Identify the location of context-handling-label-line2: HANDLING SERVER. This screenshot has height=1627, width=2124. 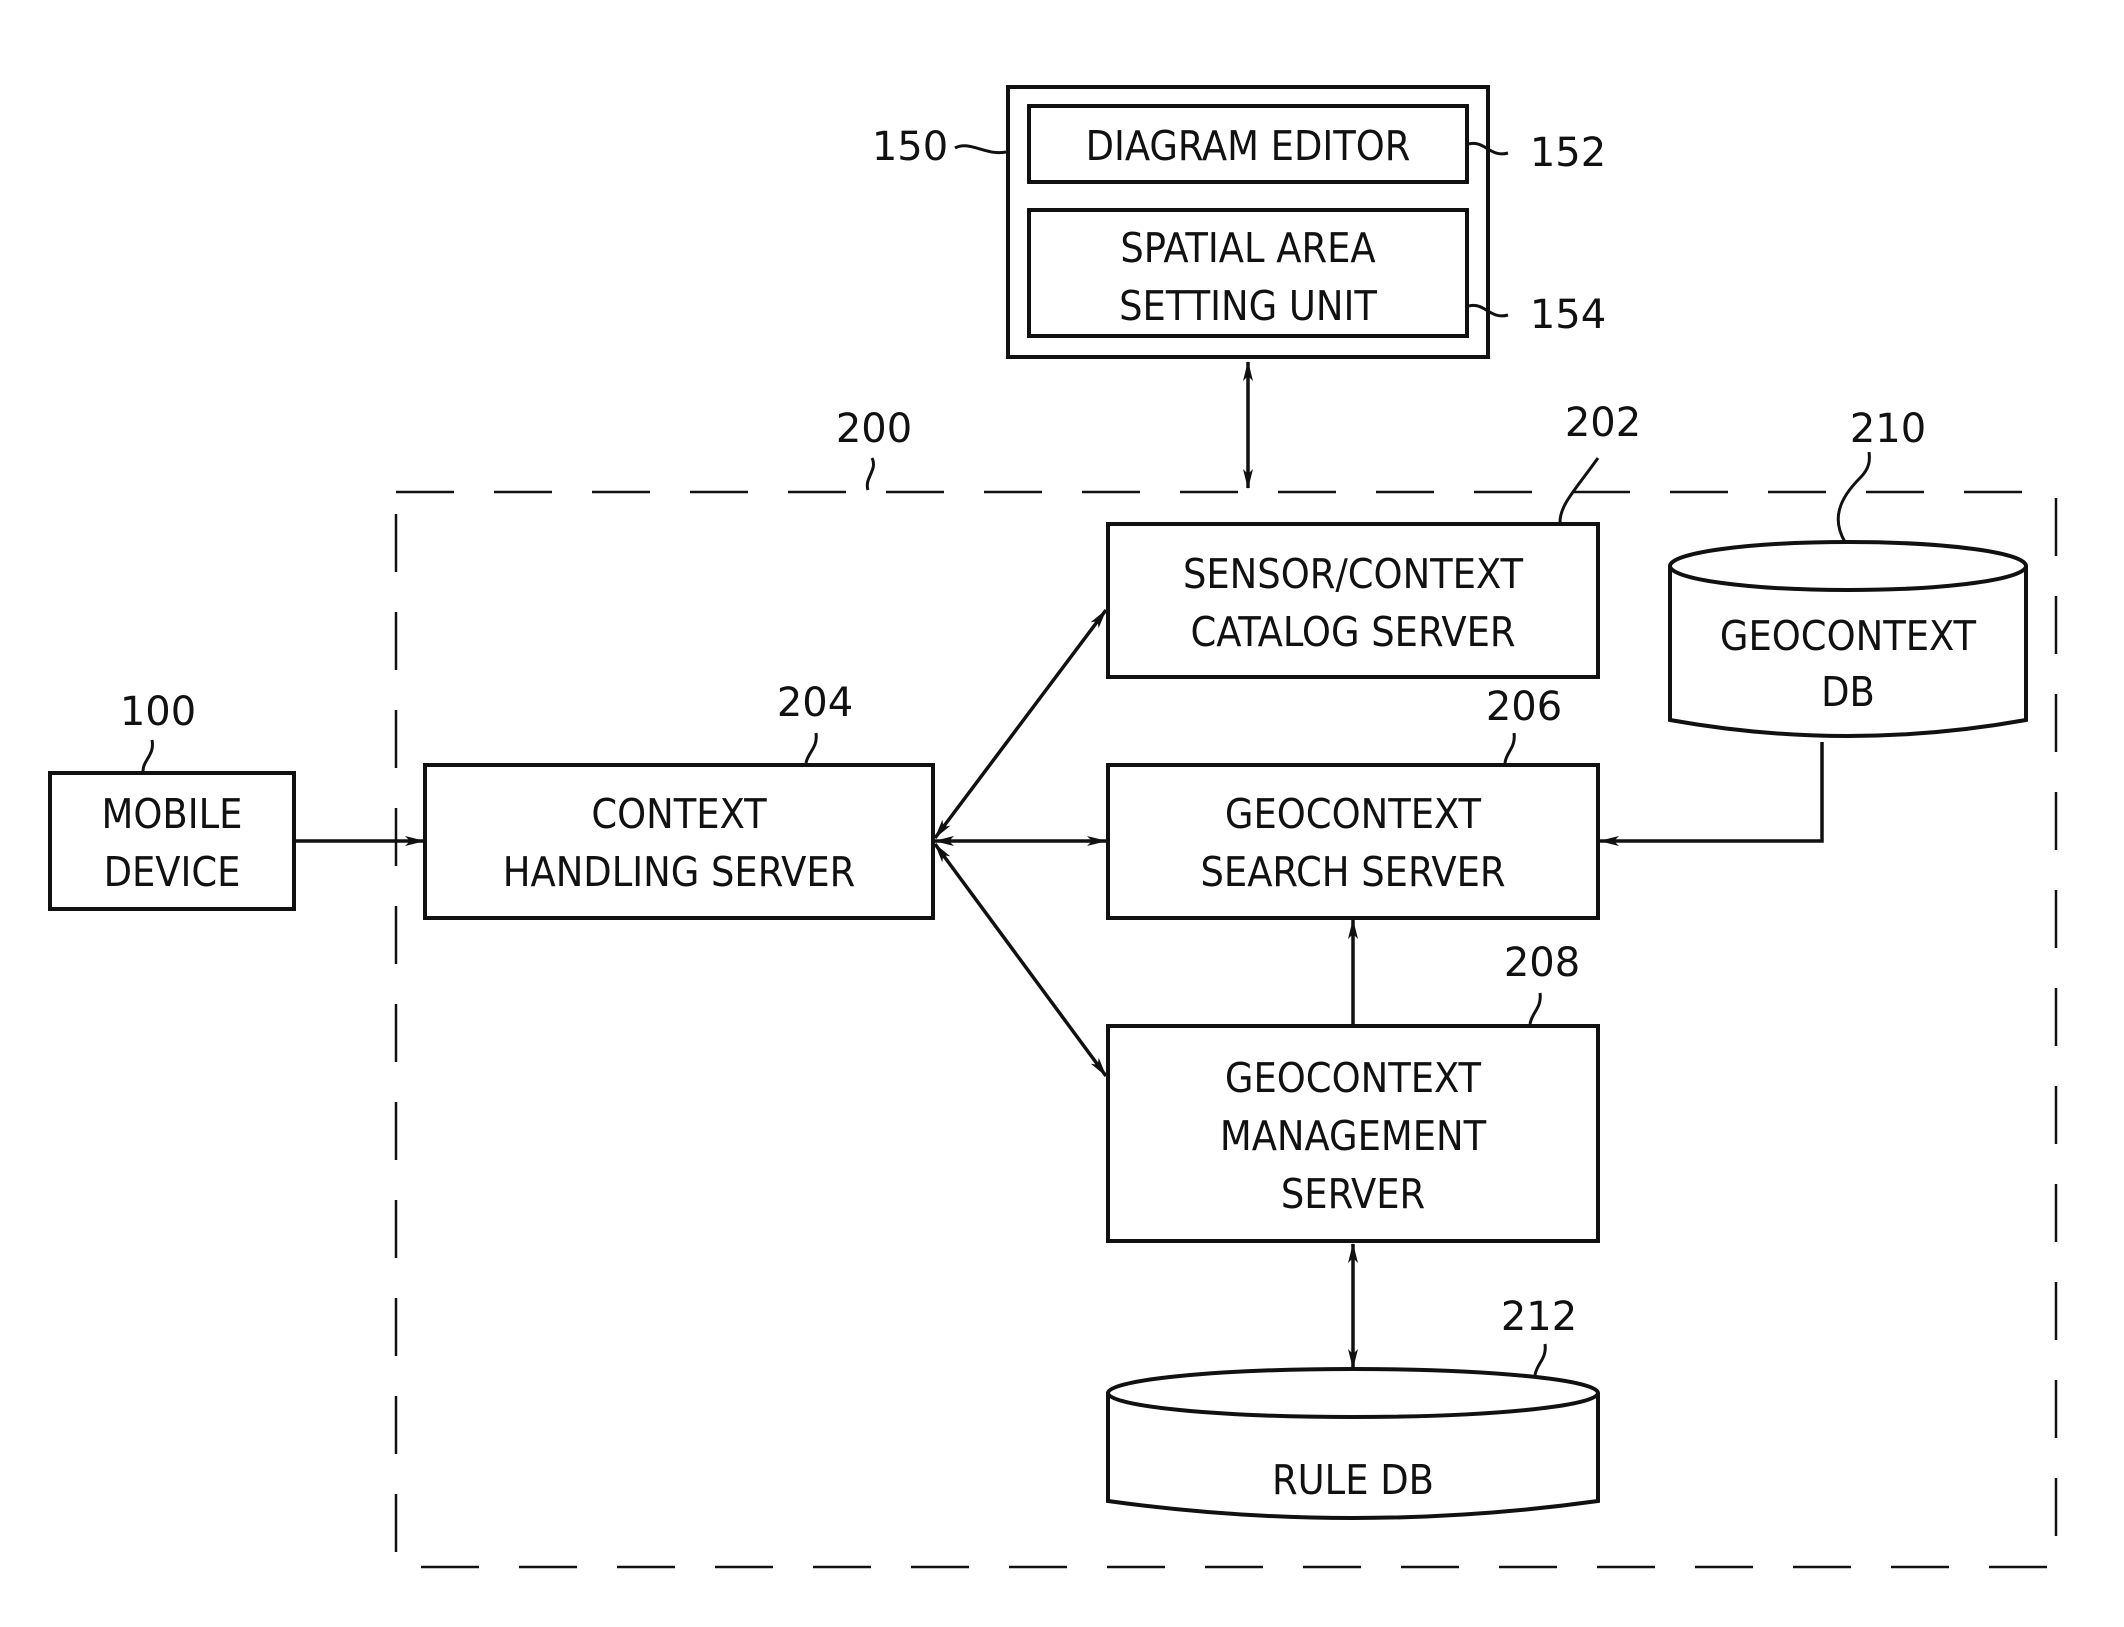
(679, 872).